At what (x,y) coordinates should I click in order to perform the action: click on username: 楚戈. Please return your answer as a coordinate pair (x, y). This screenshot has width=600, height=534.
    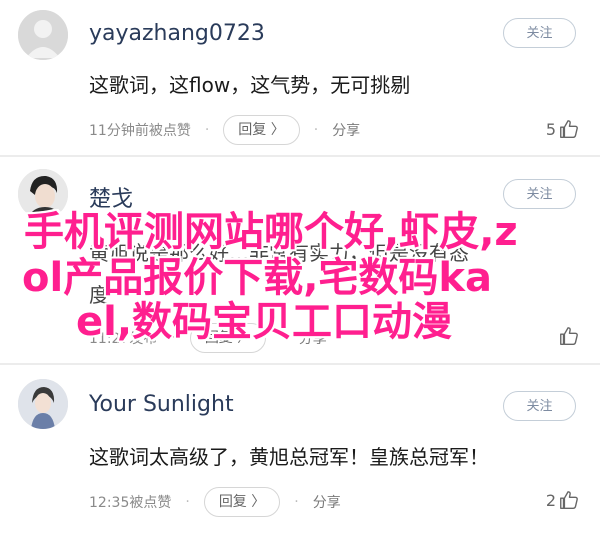
    Looking at the image, I should click on (111, 197).